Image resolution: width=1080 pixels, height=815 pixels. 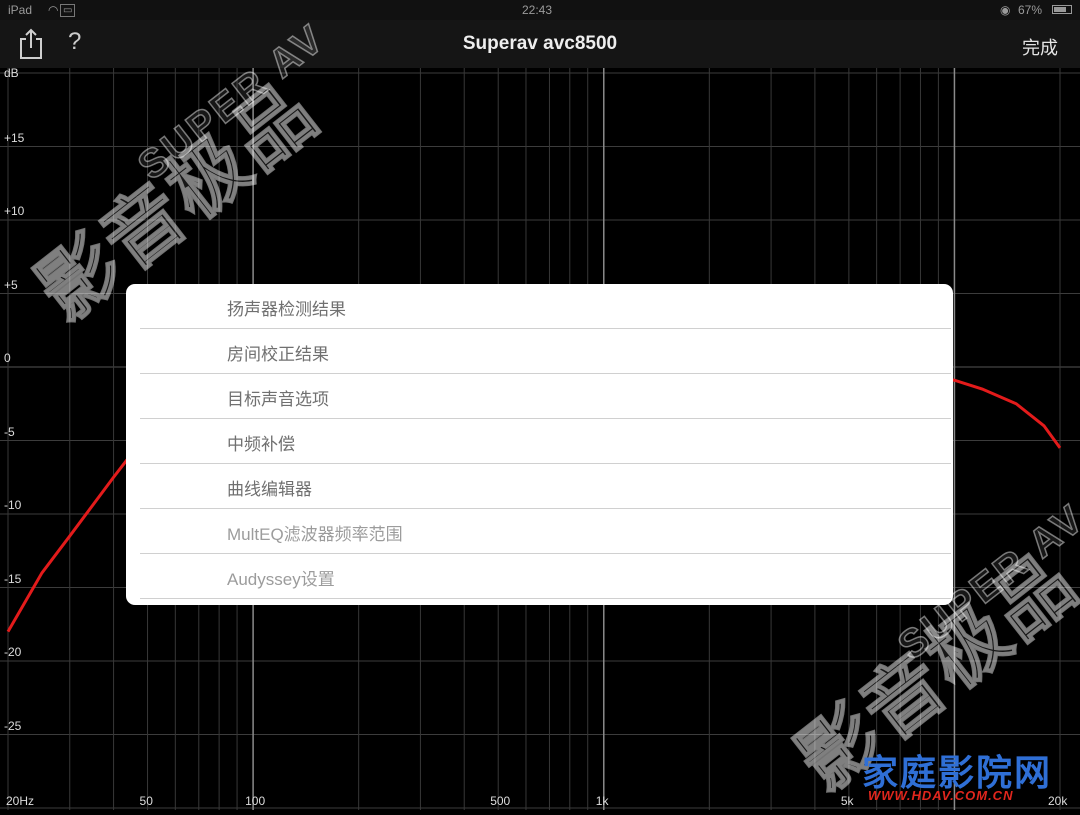 I want to click on x-tick-label: 20Hz, so click(x=20, y=801).